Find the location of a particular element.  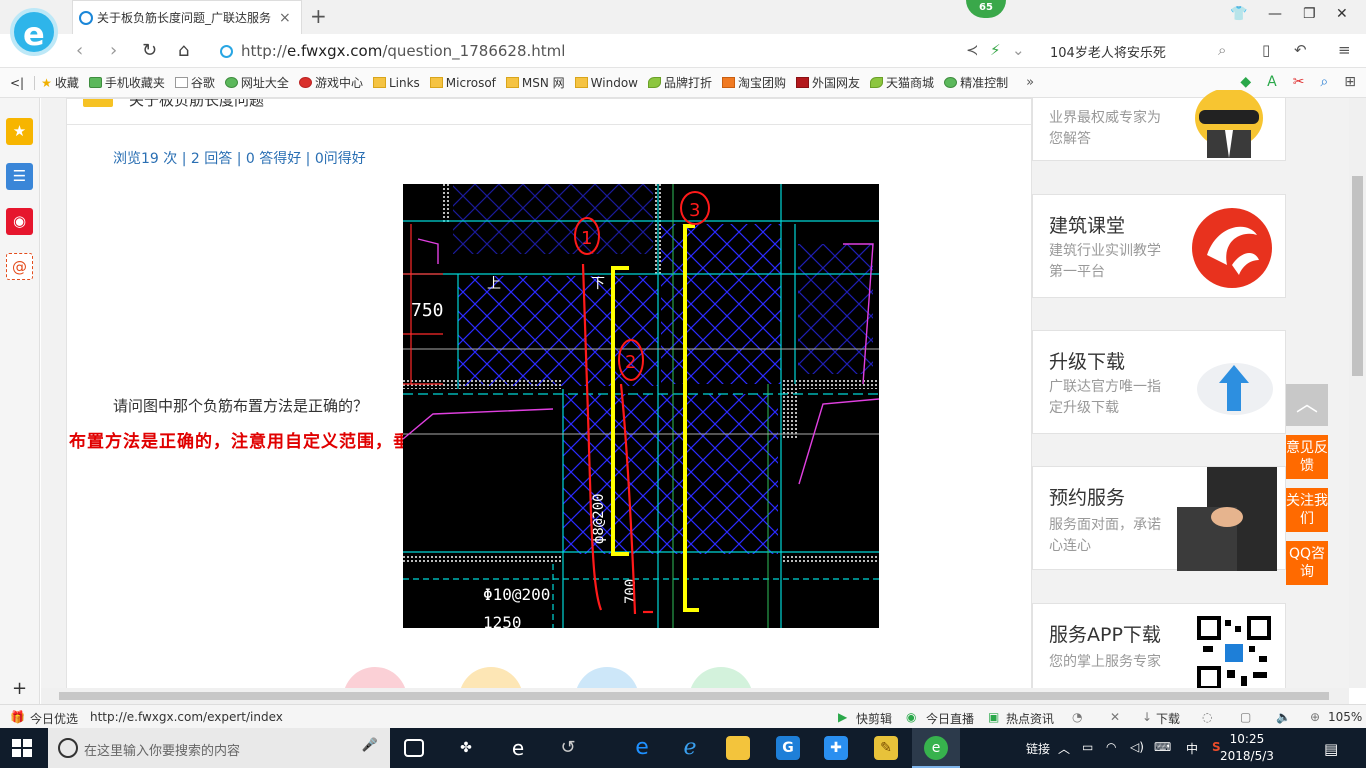

like-circle-button is located at coordinates (491, 677).